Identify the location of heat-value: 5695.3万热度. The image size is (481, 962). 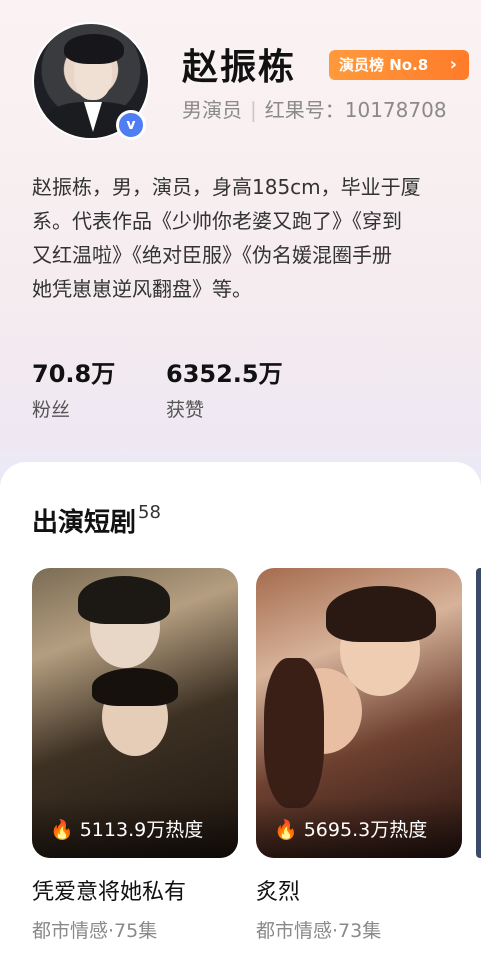
(365, 830).